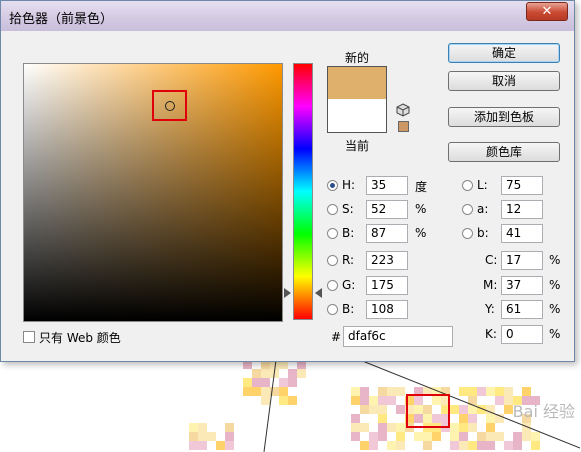 The height and width of the screenshot is (452, 581). What do you see at coordinates (428, 411) in the screenshot?
I see `background-highlight-box` at bounding box center [428, 411].